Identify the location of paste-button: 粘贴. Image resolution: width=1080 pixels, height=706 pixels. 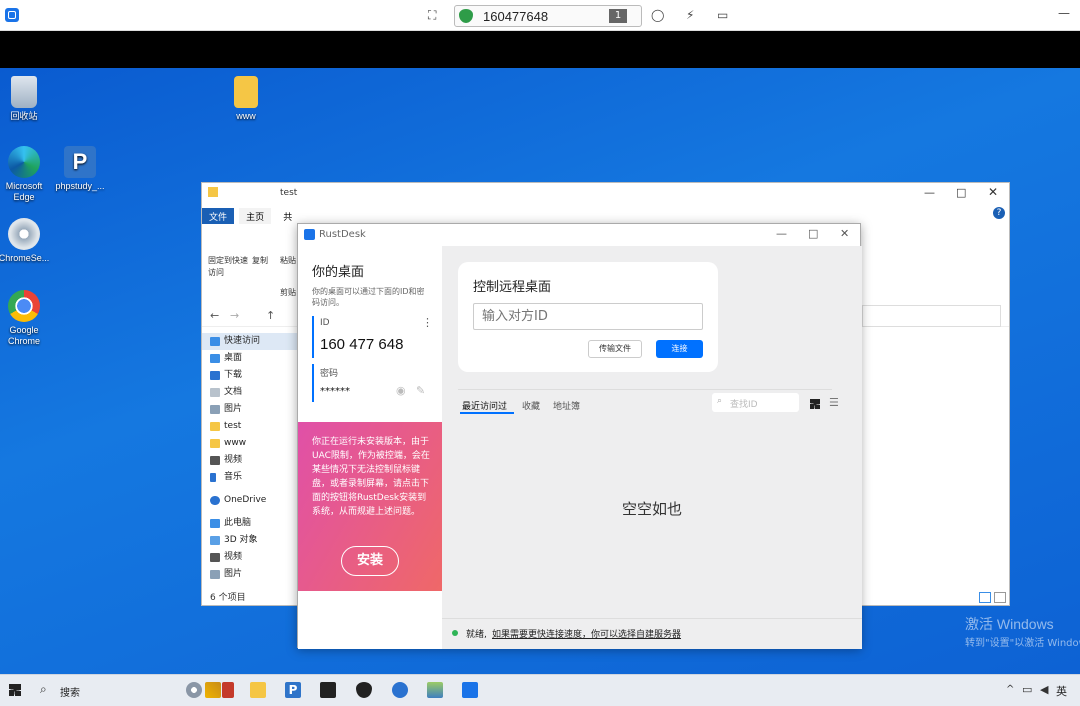
(288, 260).